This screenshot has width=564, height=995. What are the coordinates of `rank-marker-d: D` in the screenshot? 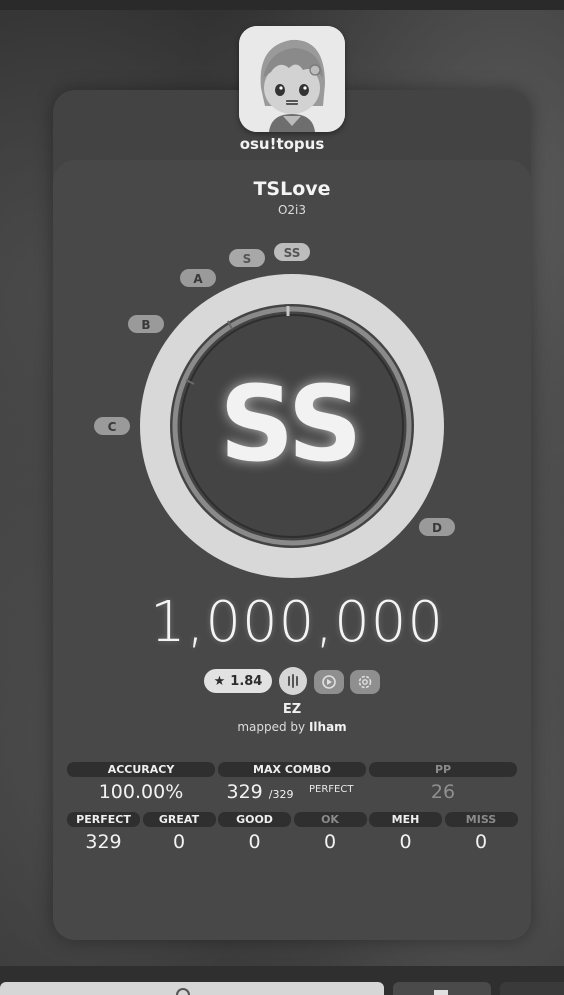 It's located at (437, 527).